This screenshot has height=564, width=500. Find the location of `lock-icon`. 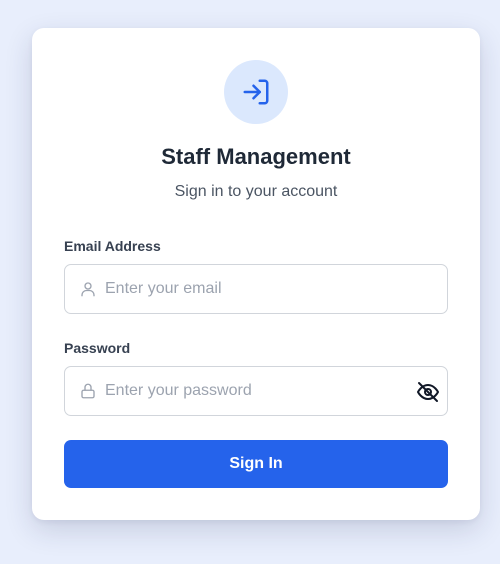

lock-icon is located at coordinates (88, 391).